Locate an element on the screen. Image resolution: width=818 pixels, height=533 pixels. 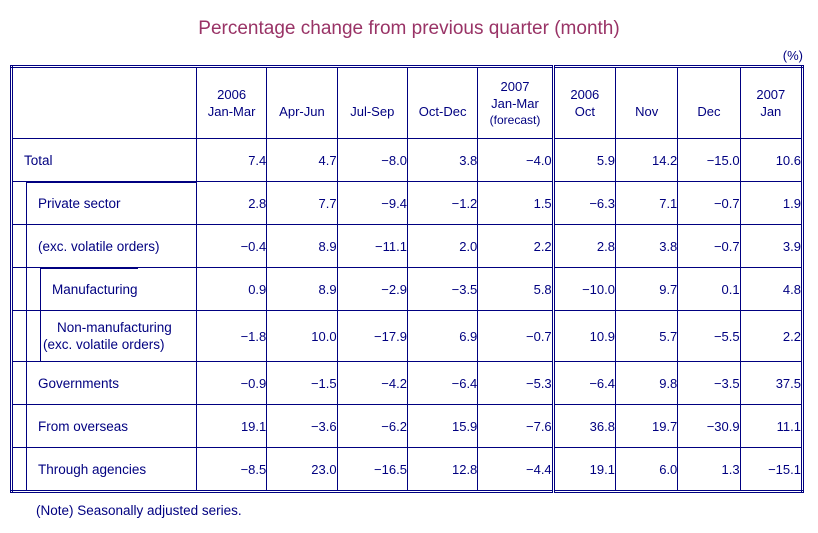
row-label-cell: Through agencies is located at coordinates (104, 469).